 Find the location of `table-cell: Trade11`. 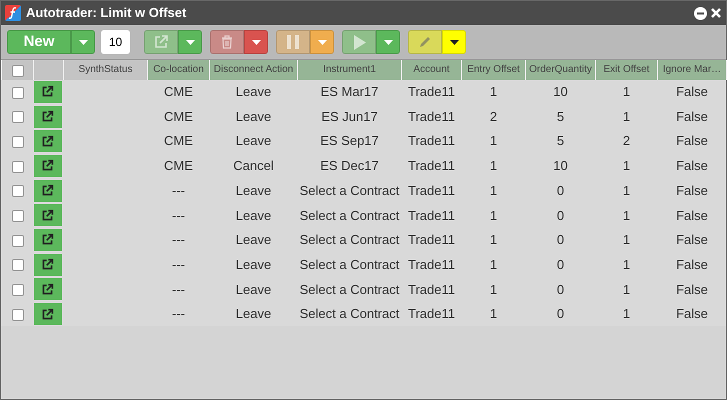

table-cell: Trade11 is located at coordinates (432, 92).